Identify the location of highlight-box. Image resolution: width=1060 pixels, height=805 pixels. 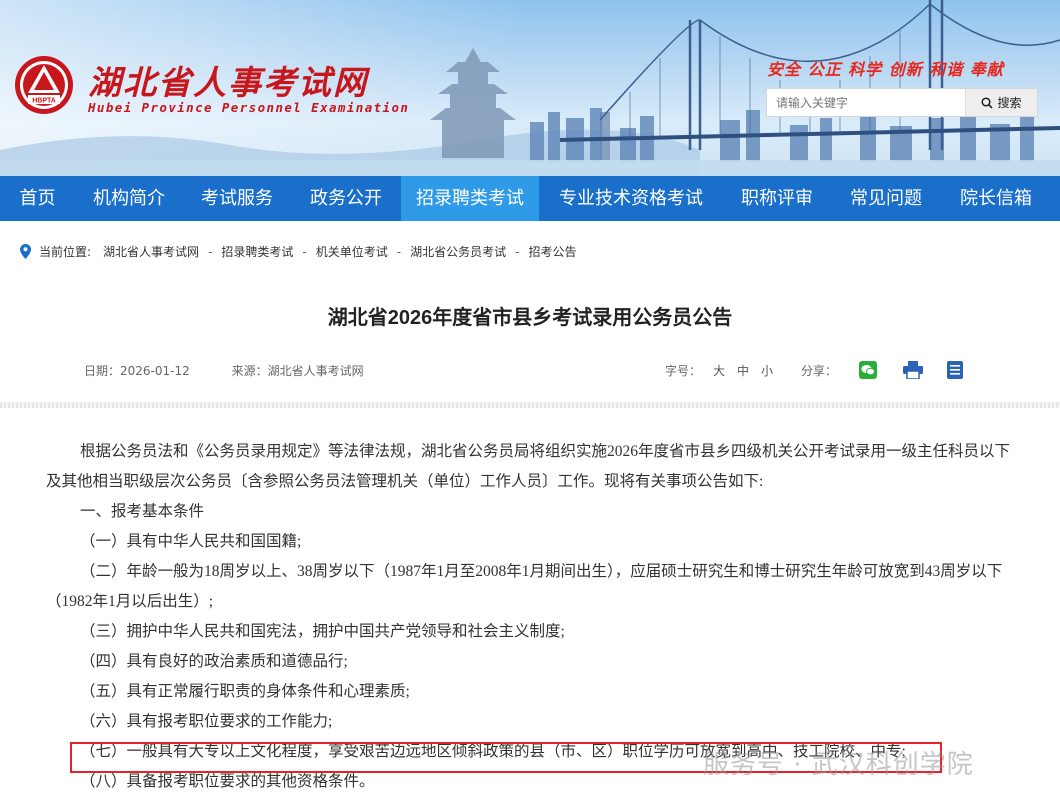
(506, 757).